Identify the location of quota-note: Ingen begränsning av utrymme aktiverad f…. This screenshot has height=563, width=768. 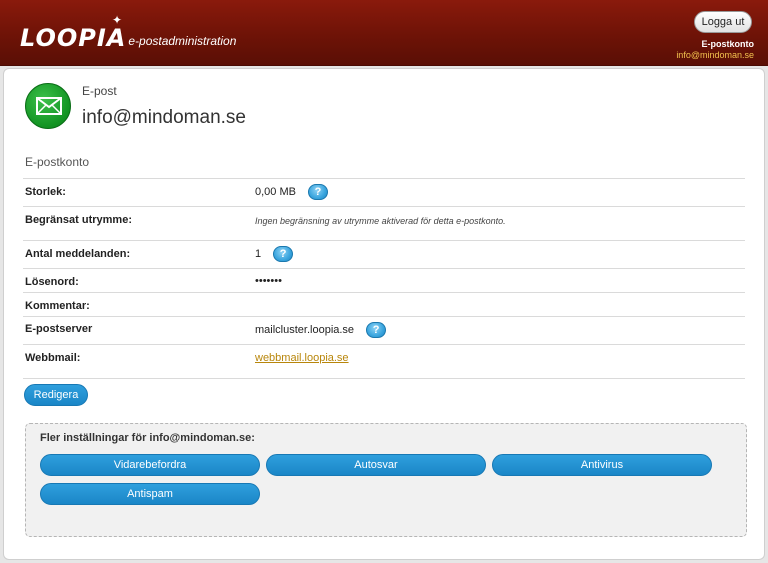
(380, 221).